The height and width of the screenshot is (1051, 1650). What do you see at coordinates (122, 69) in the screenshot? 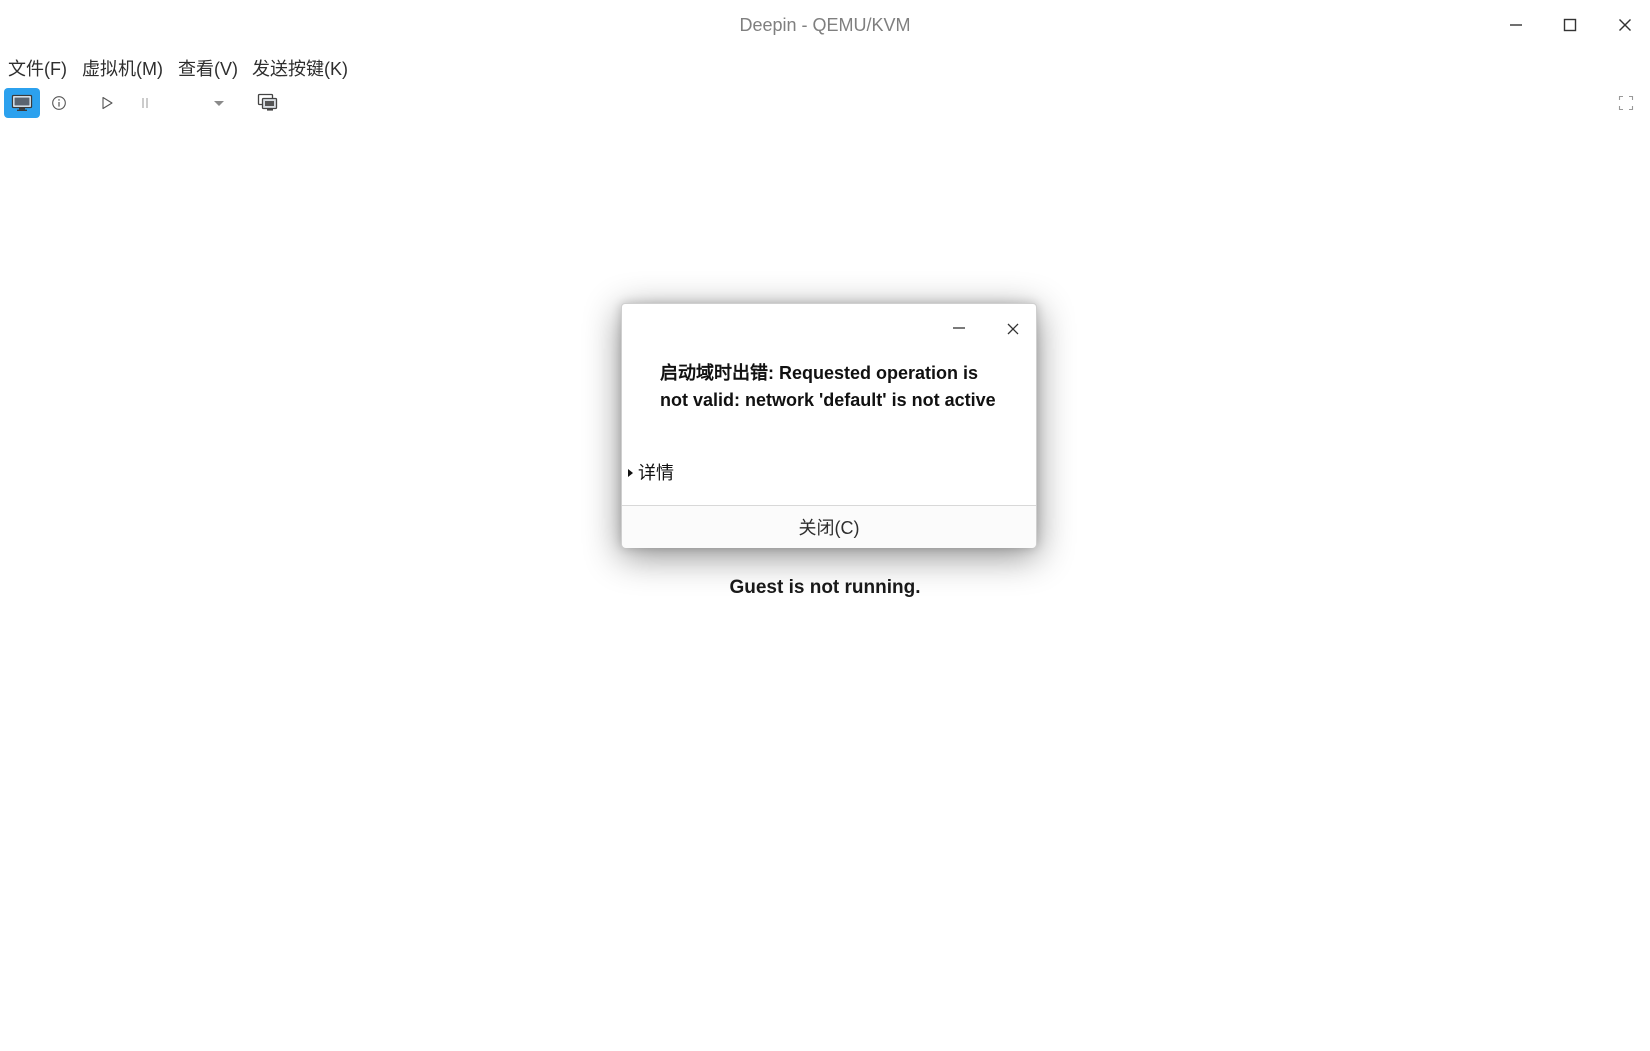
I see `menu-virtual-machine: 虚拟机(M)` at bounding box center [122, 69].